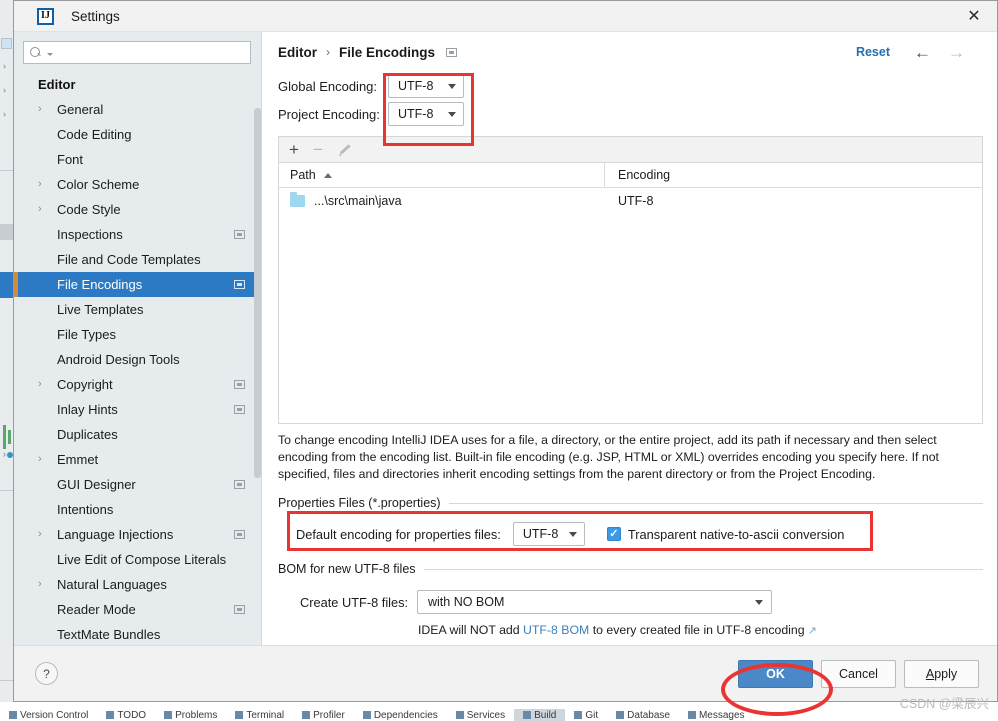 This screenshot has height=721, width=998. What do you see at coordinates (4, 437) in the screenshot?
I see `bg-green-marker` at bounding box center [4, 437].